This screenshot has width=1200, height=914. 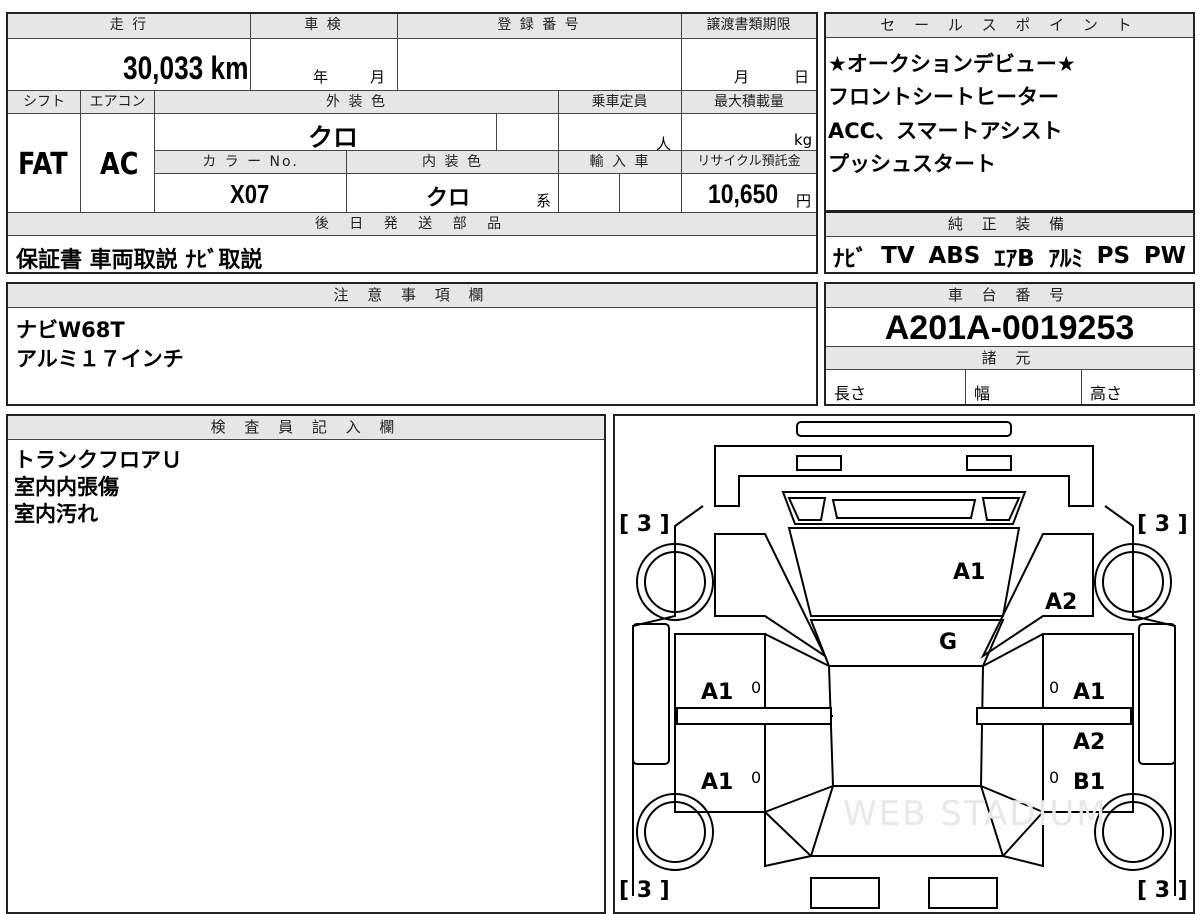 I want to click on sales-point-header: セ ー ル ス ポ イ ン ト, so click(x=1009, y=26).